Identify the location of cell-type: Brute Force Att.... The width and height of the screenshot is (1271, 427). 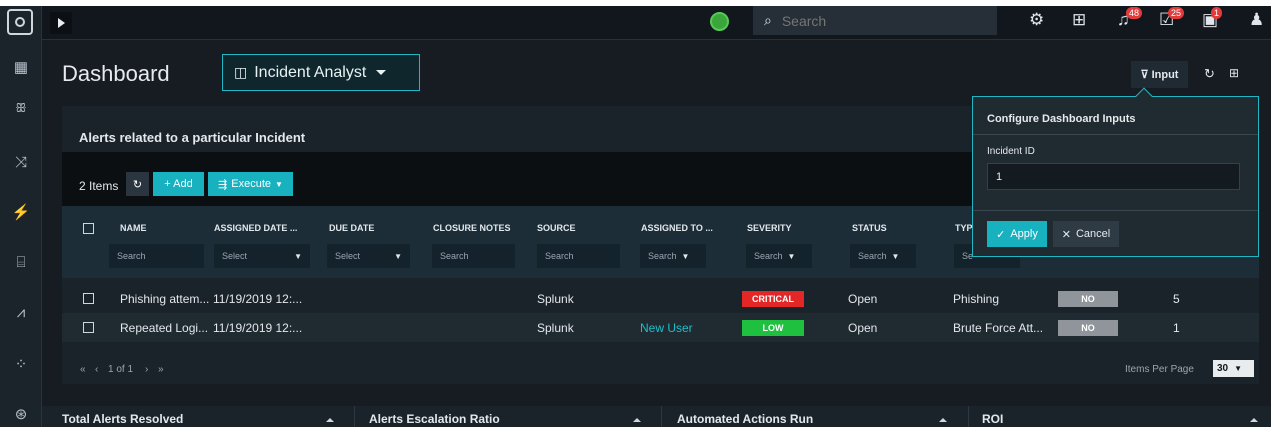
(998, 328).